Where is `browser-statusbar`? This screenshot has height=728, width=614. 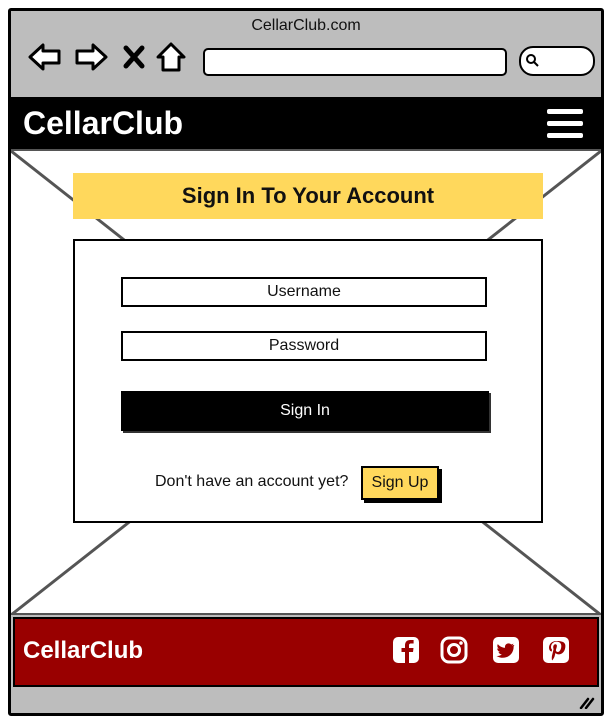 browser-statusbar is located at coordinates (306, 700).